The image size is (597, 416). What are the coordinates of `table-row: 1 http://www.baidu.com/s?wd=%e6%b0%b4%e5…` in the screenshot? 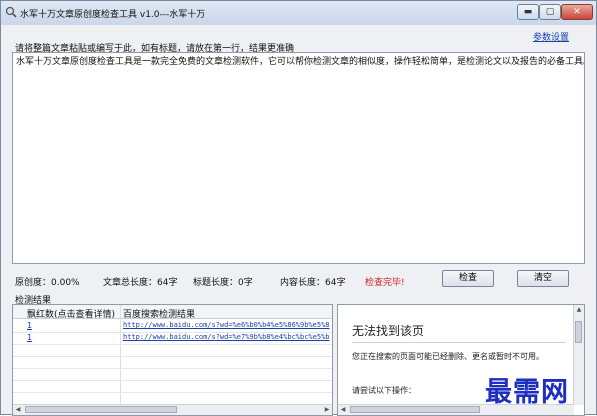 It's located at (172, 327).